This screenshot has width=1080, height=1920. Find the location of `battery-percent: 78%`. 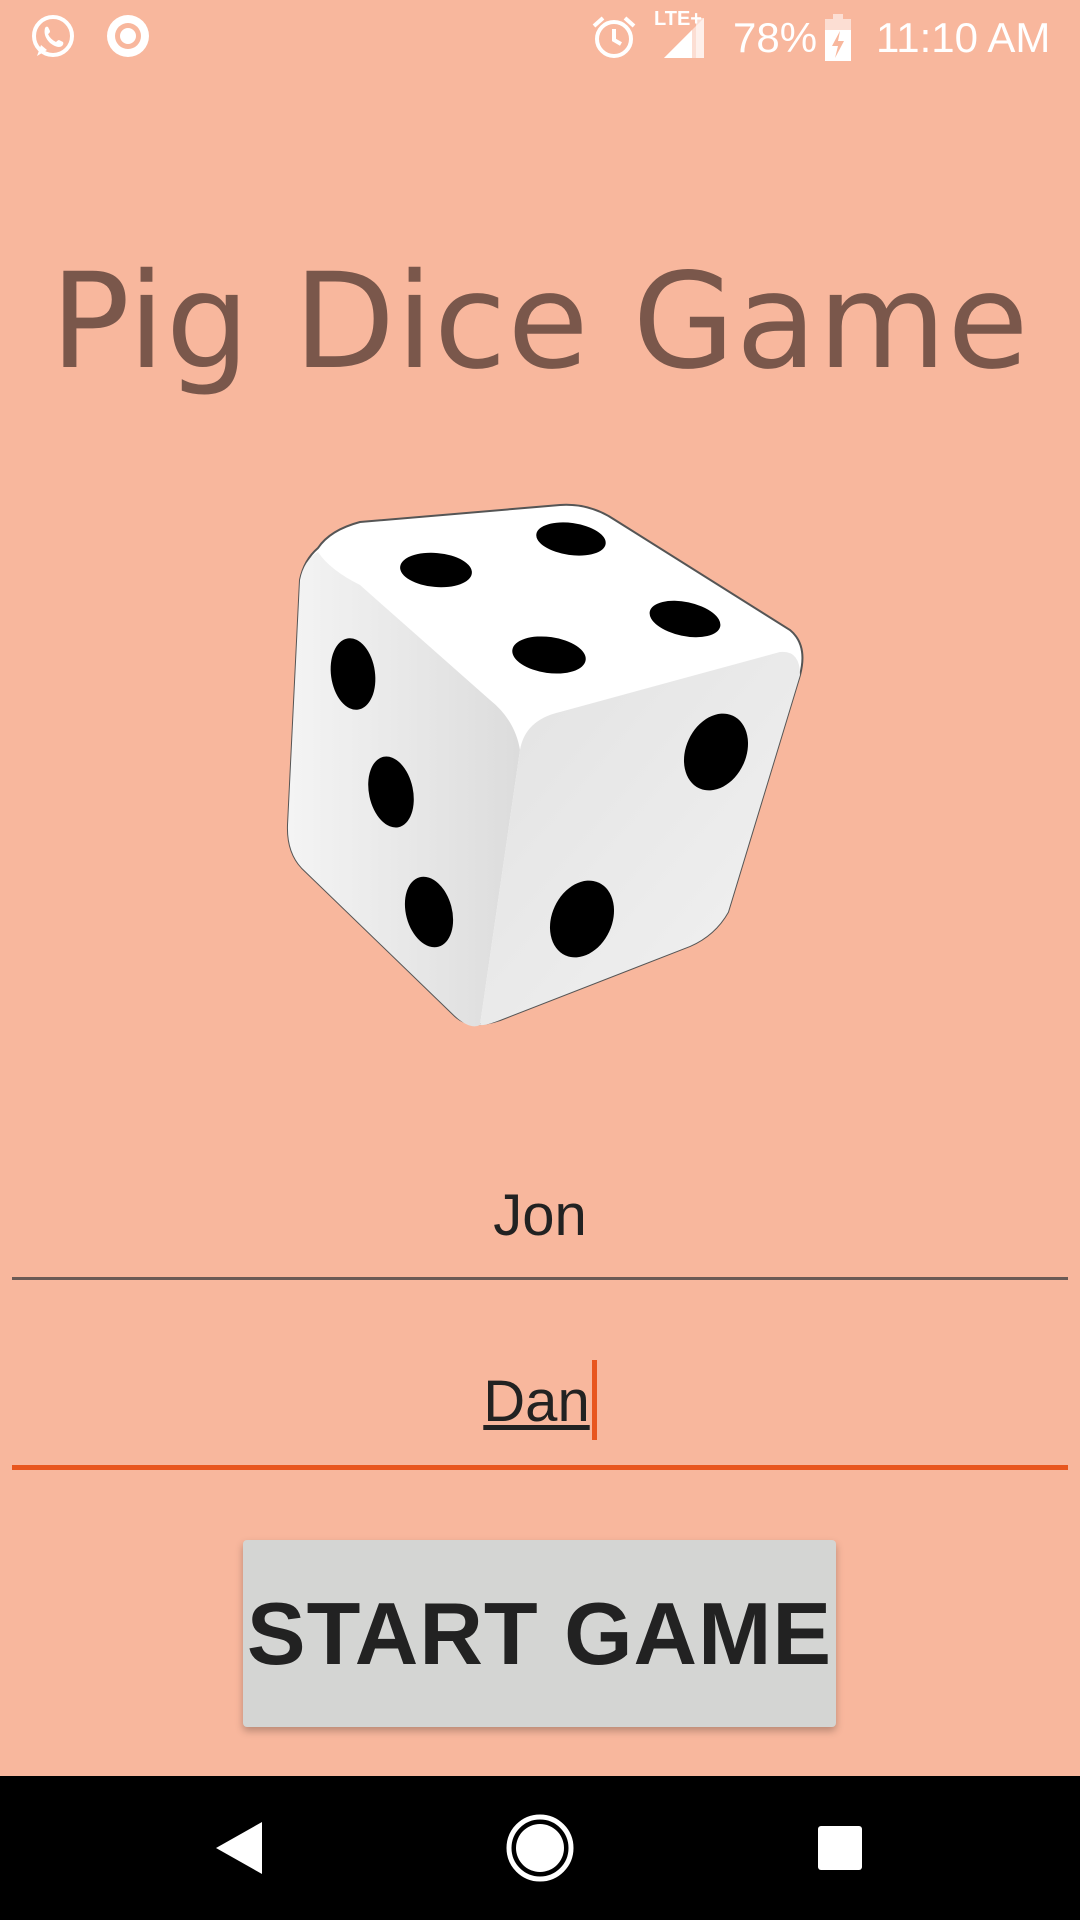

battery-percent: 78% is located at coordinates (775, 37).